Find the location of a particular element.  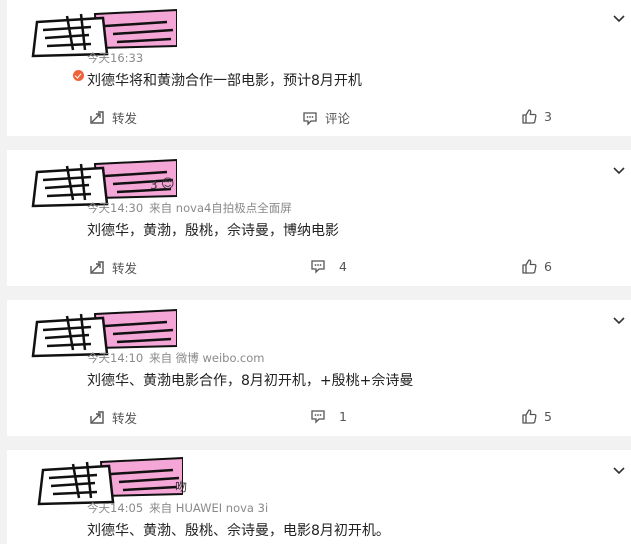

post-meta: 今天14:30 来自 nova4自拍极点全面屏 is located at coordinates (189, 208).